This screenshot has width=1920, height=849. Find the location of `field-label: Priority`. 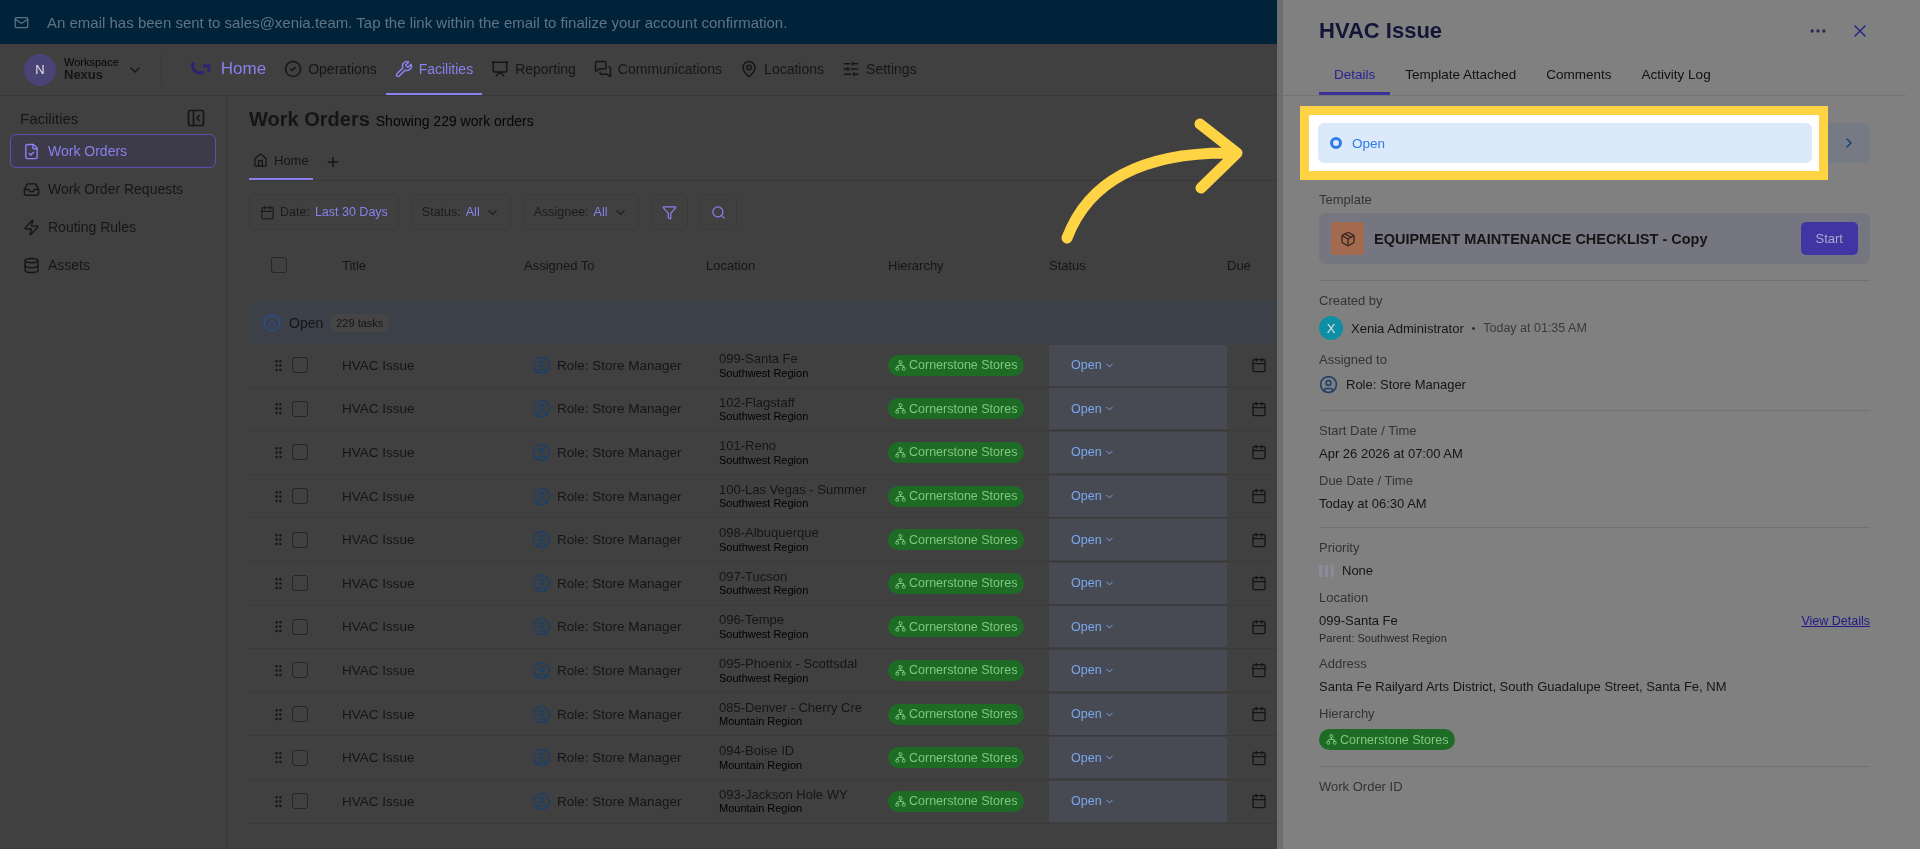

field-label: Priority is located at coordinates (1340, 547).